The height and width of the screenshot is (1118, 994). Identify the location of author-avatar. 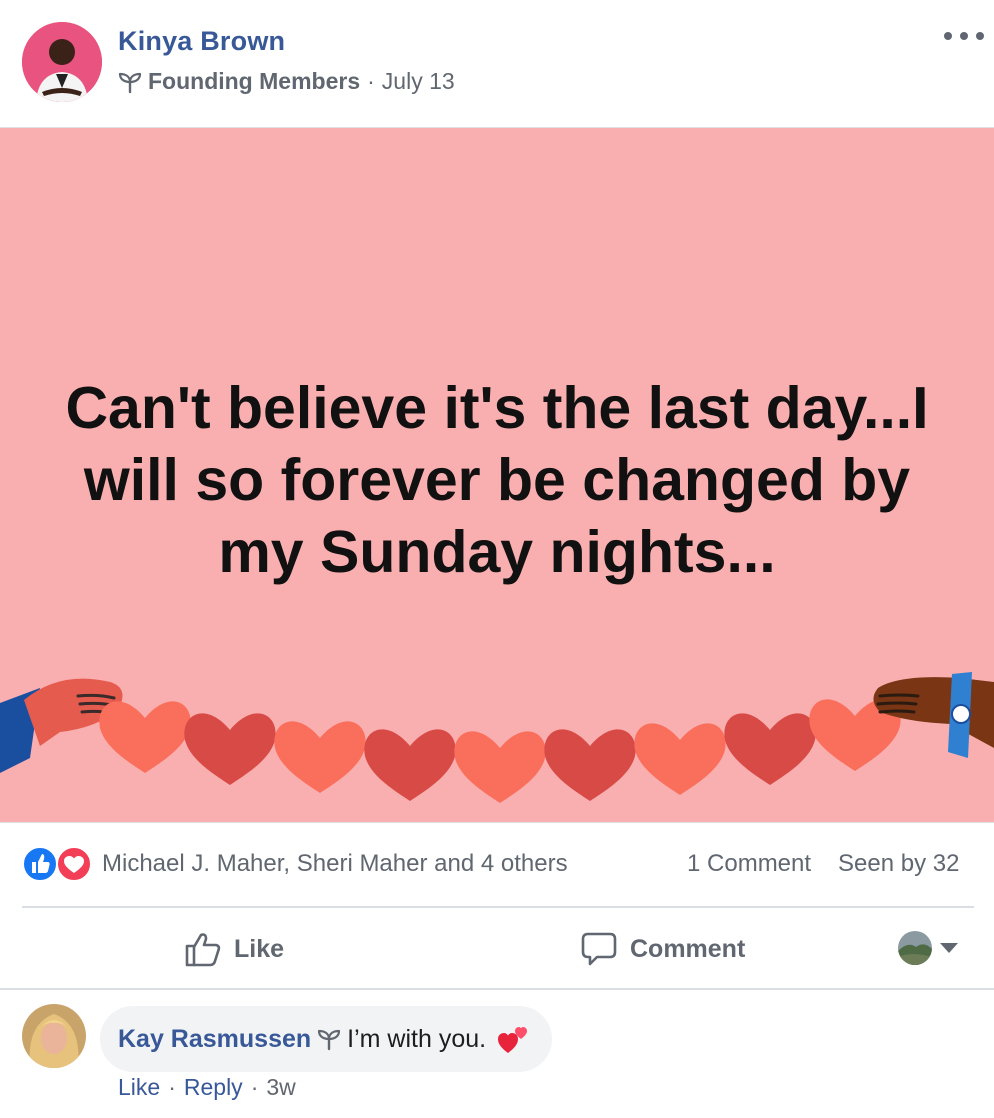
(62, 62).